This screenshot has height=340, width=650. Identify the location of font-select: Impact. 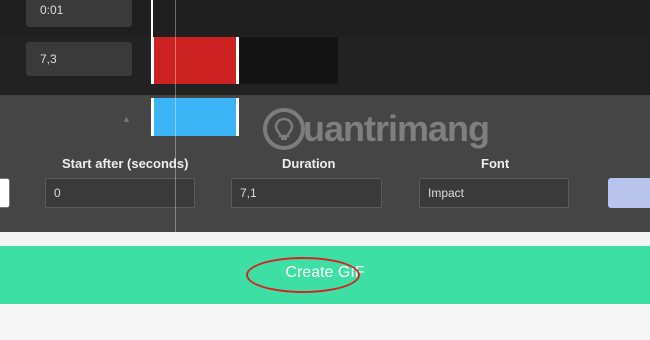
(494, 193).